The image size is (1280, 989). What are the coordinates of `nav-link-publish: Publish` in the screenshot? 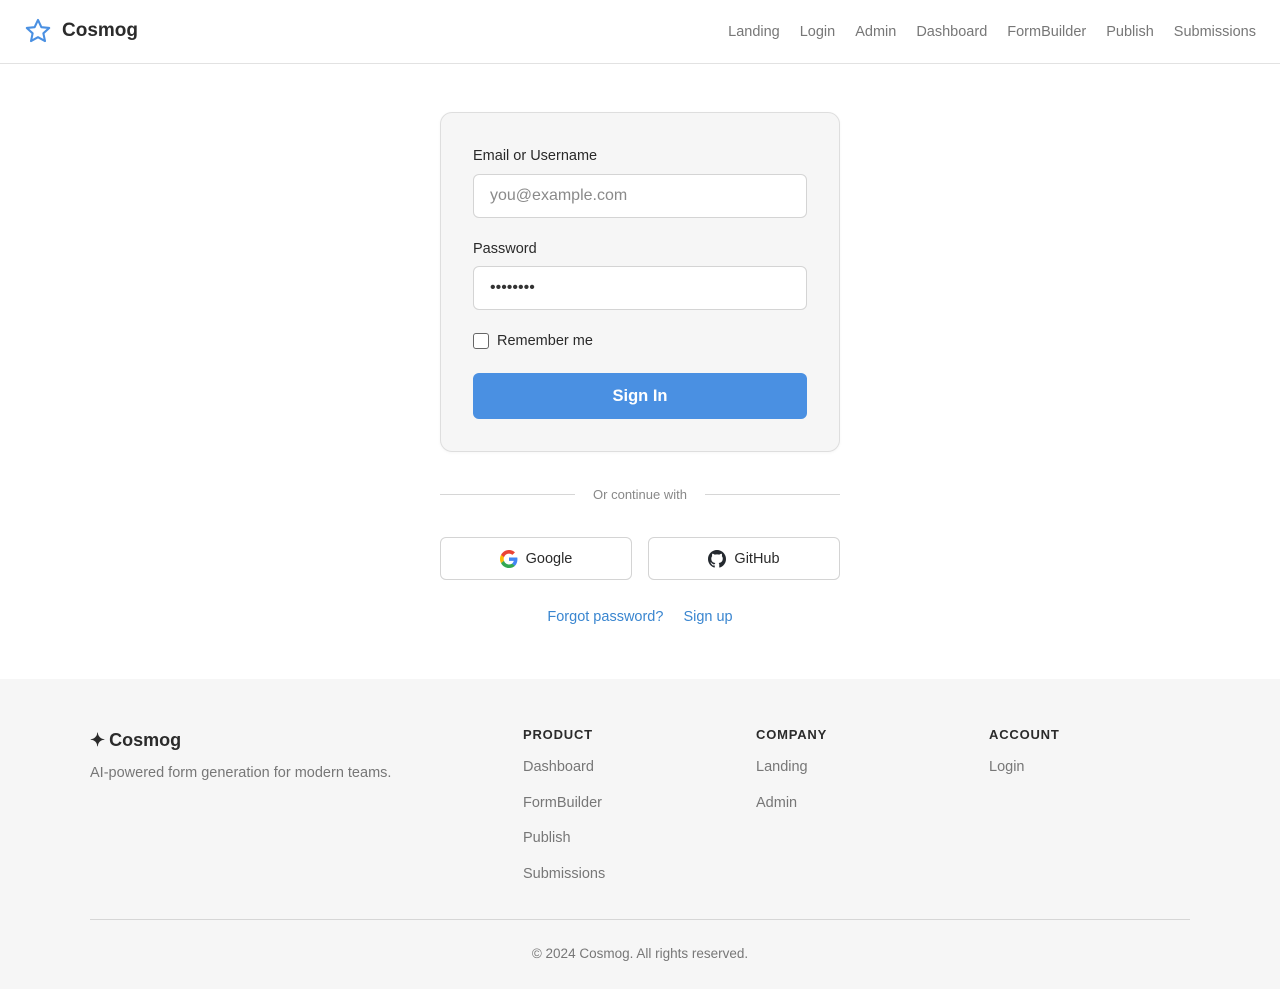 It's located at (1130, 32).